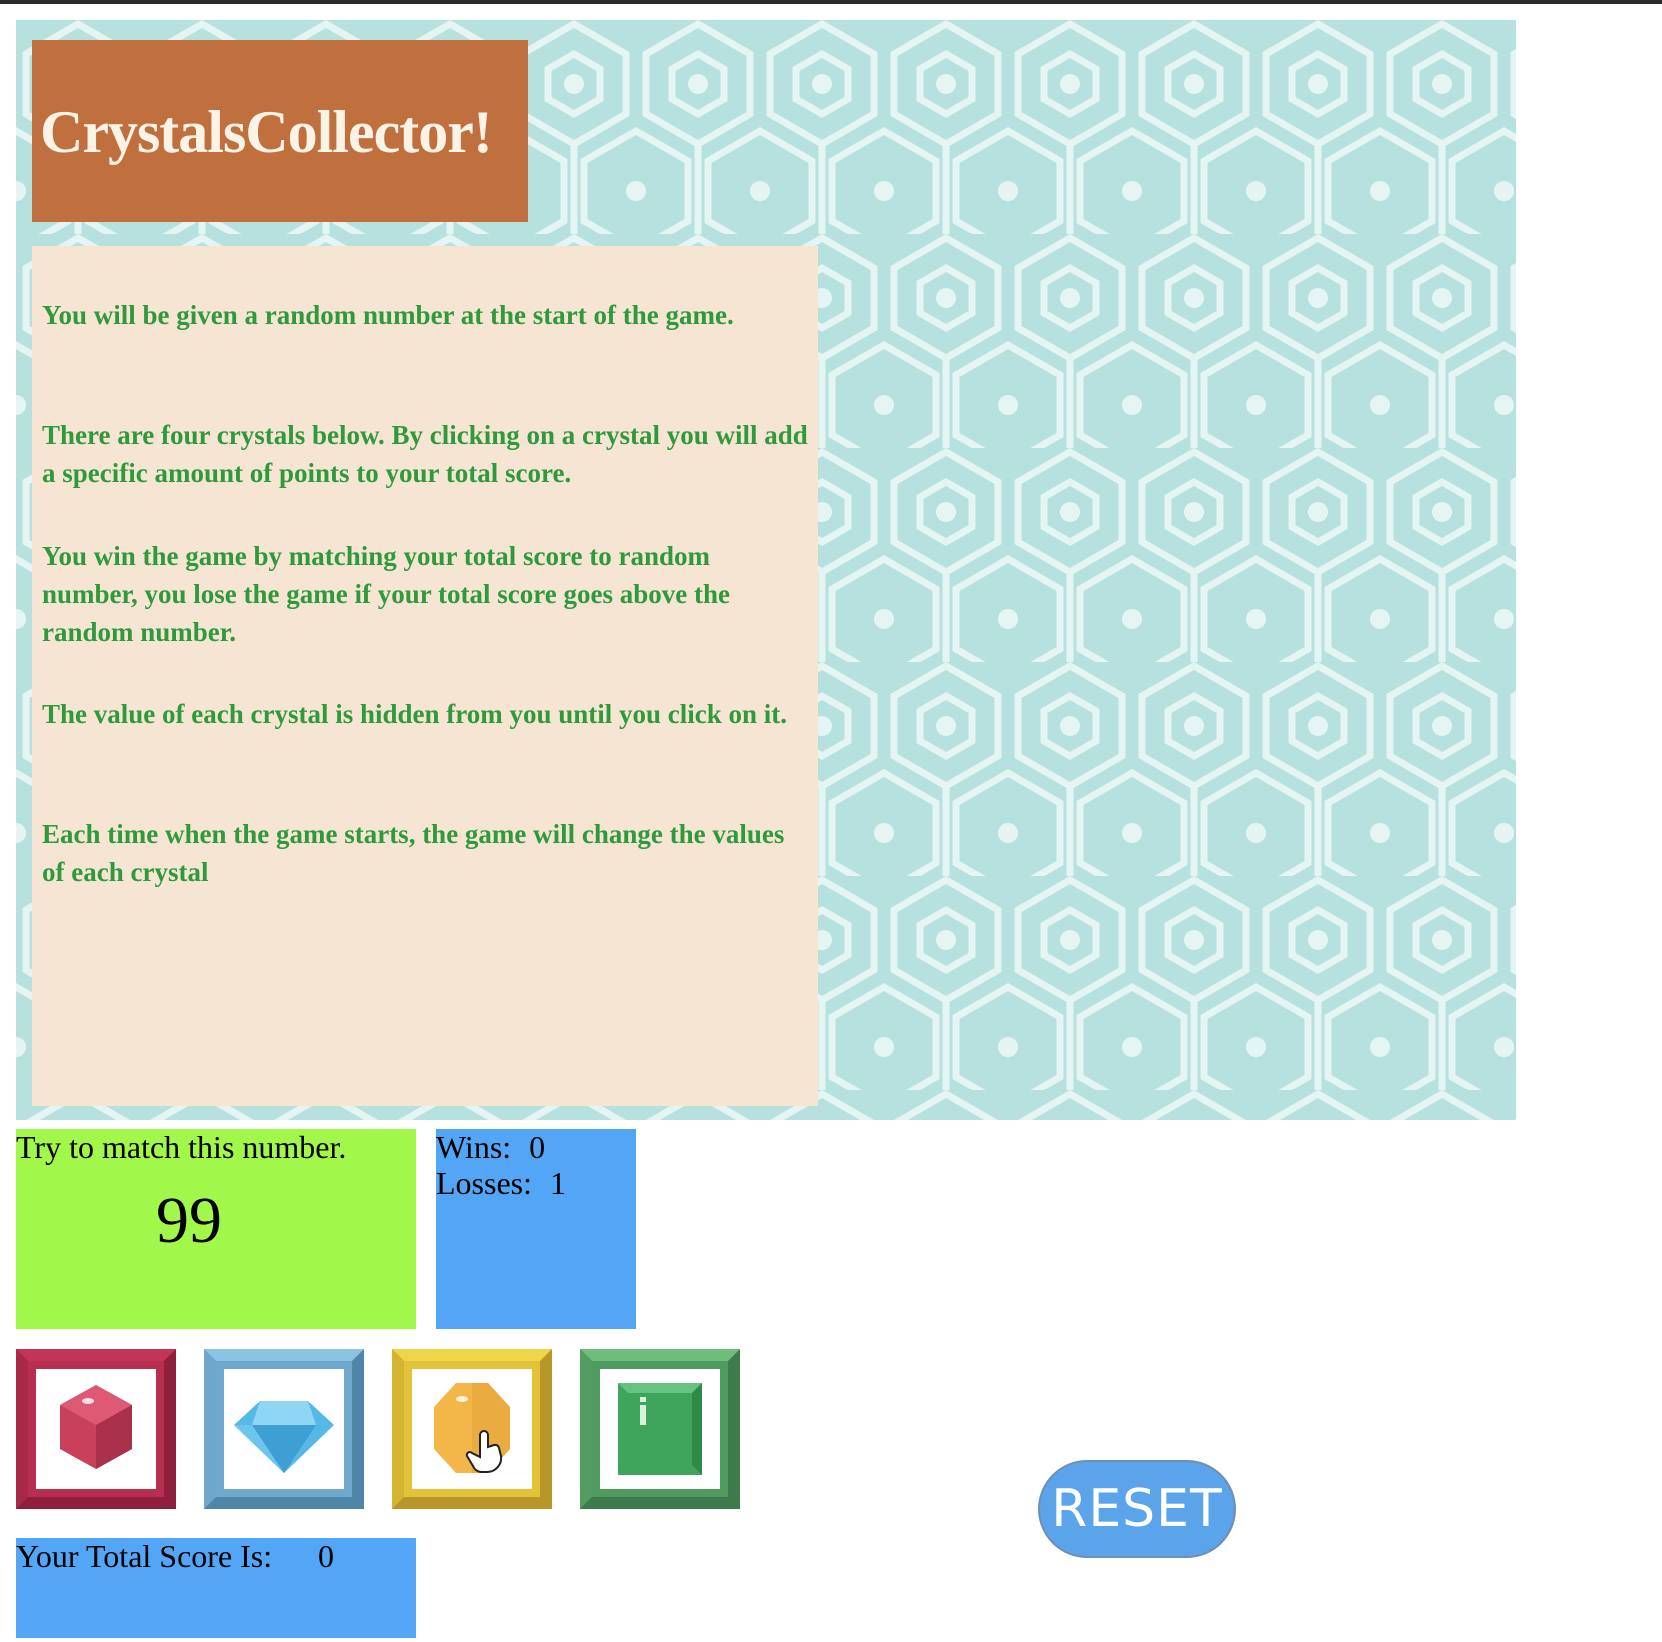 The width and height of the screenshot is (1662, 1642). I want to click on red-crystal-button, so click(96, 1429).